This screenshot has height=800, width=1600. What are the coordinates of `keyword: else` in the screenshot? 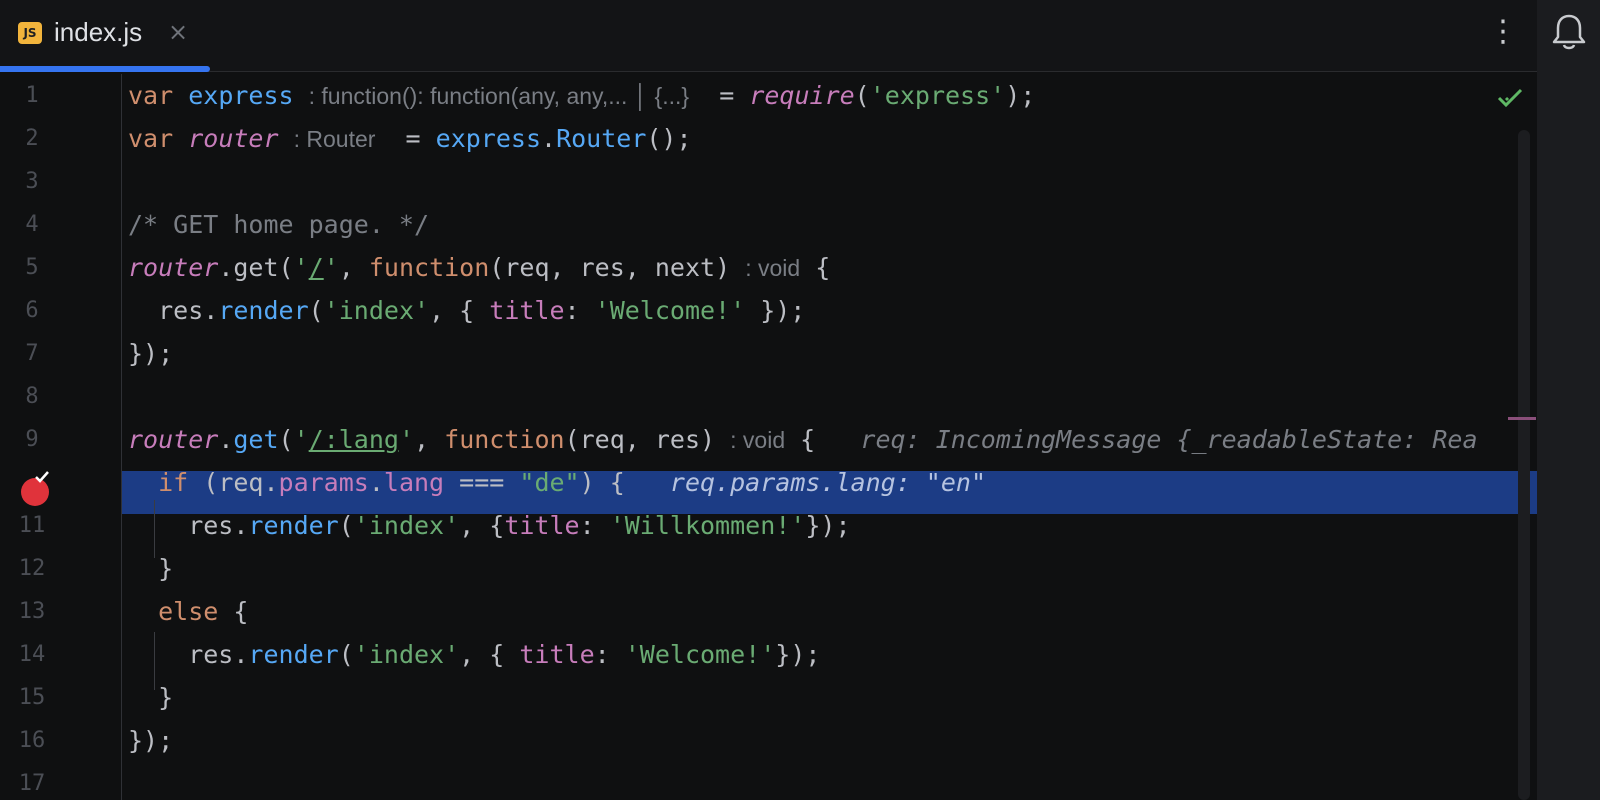 It's located at (188, 611).